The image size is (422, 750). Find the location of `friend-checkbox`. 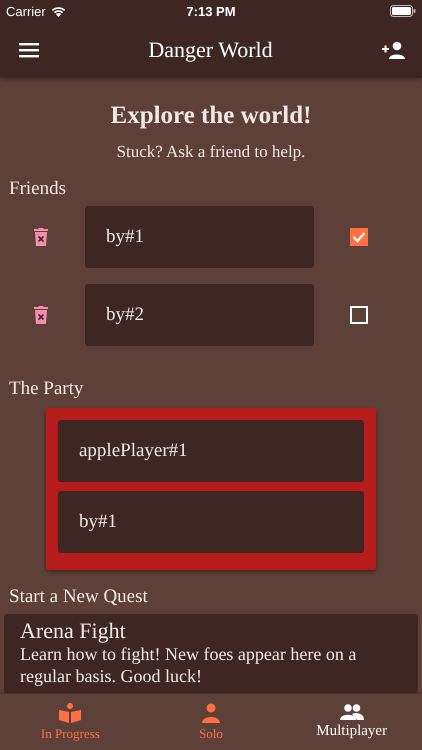

friend-checkbox is located at coordinates (359, 237).